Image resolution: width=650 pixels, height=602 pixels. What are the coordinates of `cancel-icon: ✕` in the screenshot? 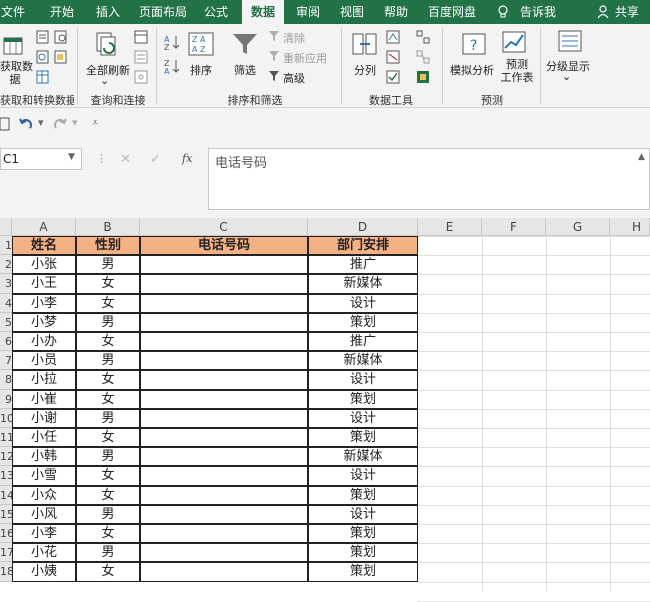 It's located at (125, 159).